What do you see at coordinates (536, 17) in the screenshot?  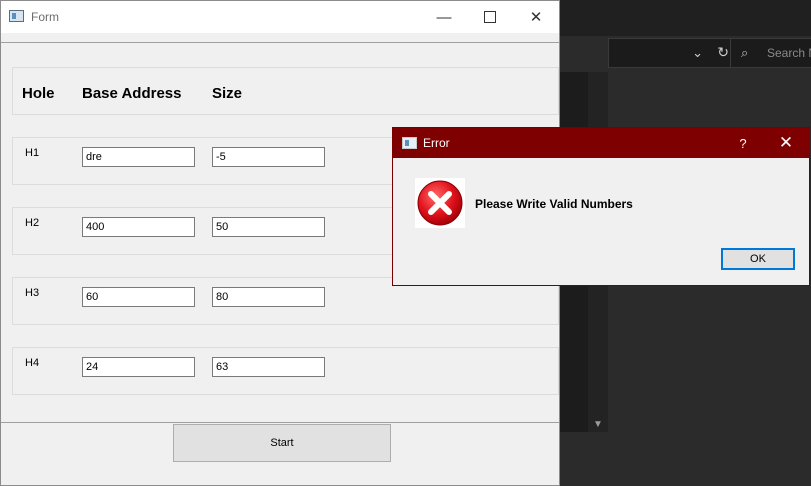 I see `close-button: ✕` at bounding box center [536, 17].